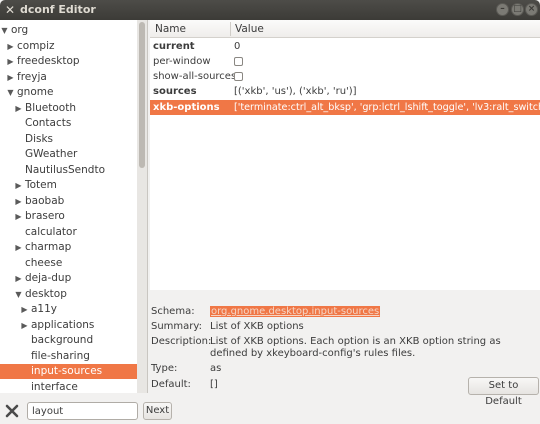 Image resolution: width=540 pixels, height=424 pixels. Describe the element at coordinates (345, 76) in the screenshot. I see `key-row-show-all-sources: show-all-sources` at that location.